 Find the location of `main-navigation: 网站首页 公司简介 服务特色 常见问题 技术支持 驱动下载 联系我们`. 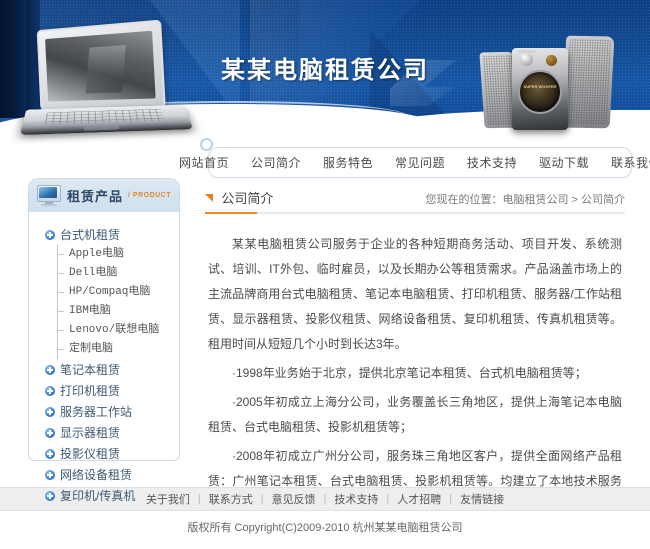

main-navigation: 网站首页 公司简介 服务特色 常见问题 技术支持 驱动下载 联系我们 is located at coordinates (414, 162).